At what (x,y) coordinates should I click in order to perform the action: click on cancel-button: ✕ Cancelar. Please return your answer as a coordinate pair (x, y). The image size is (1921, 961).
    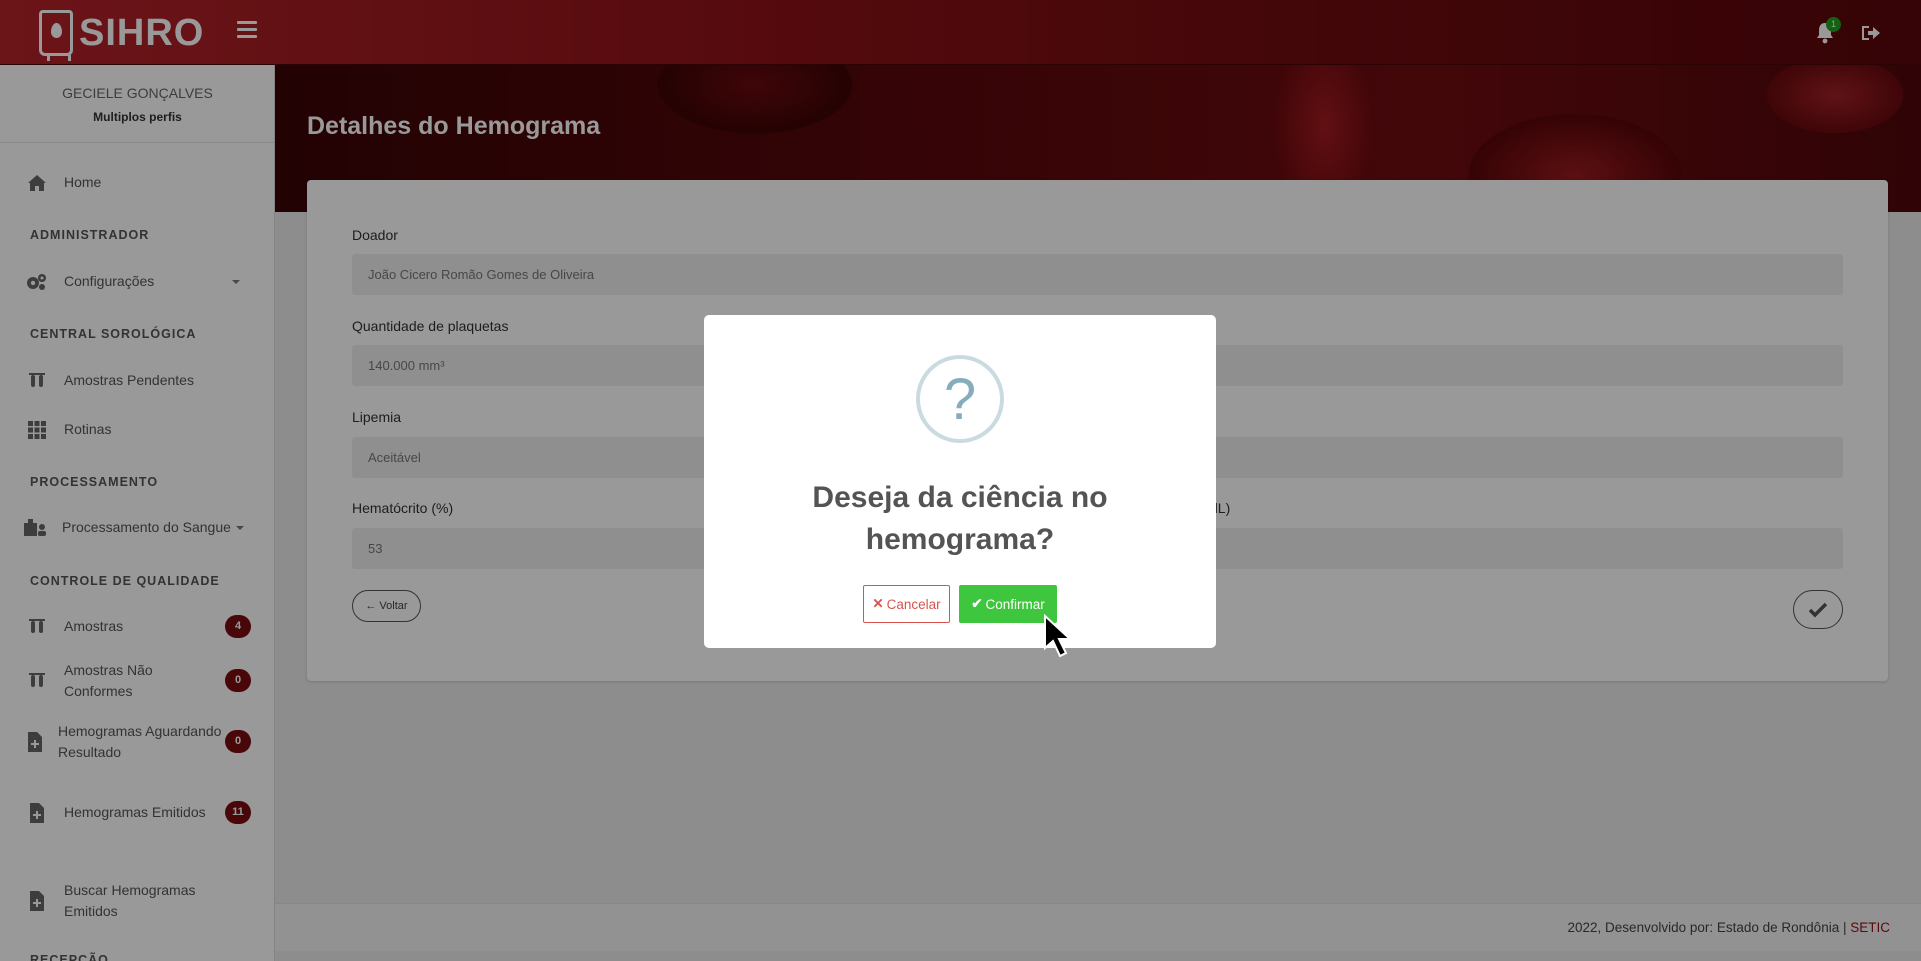
    Looking at the image, I should click on (906, 604).